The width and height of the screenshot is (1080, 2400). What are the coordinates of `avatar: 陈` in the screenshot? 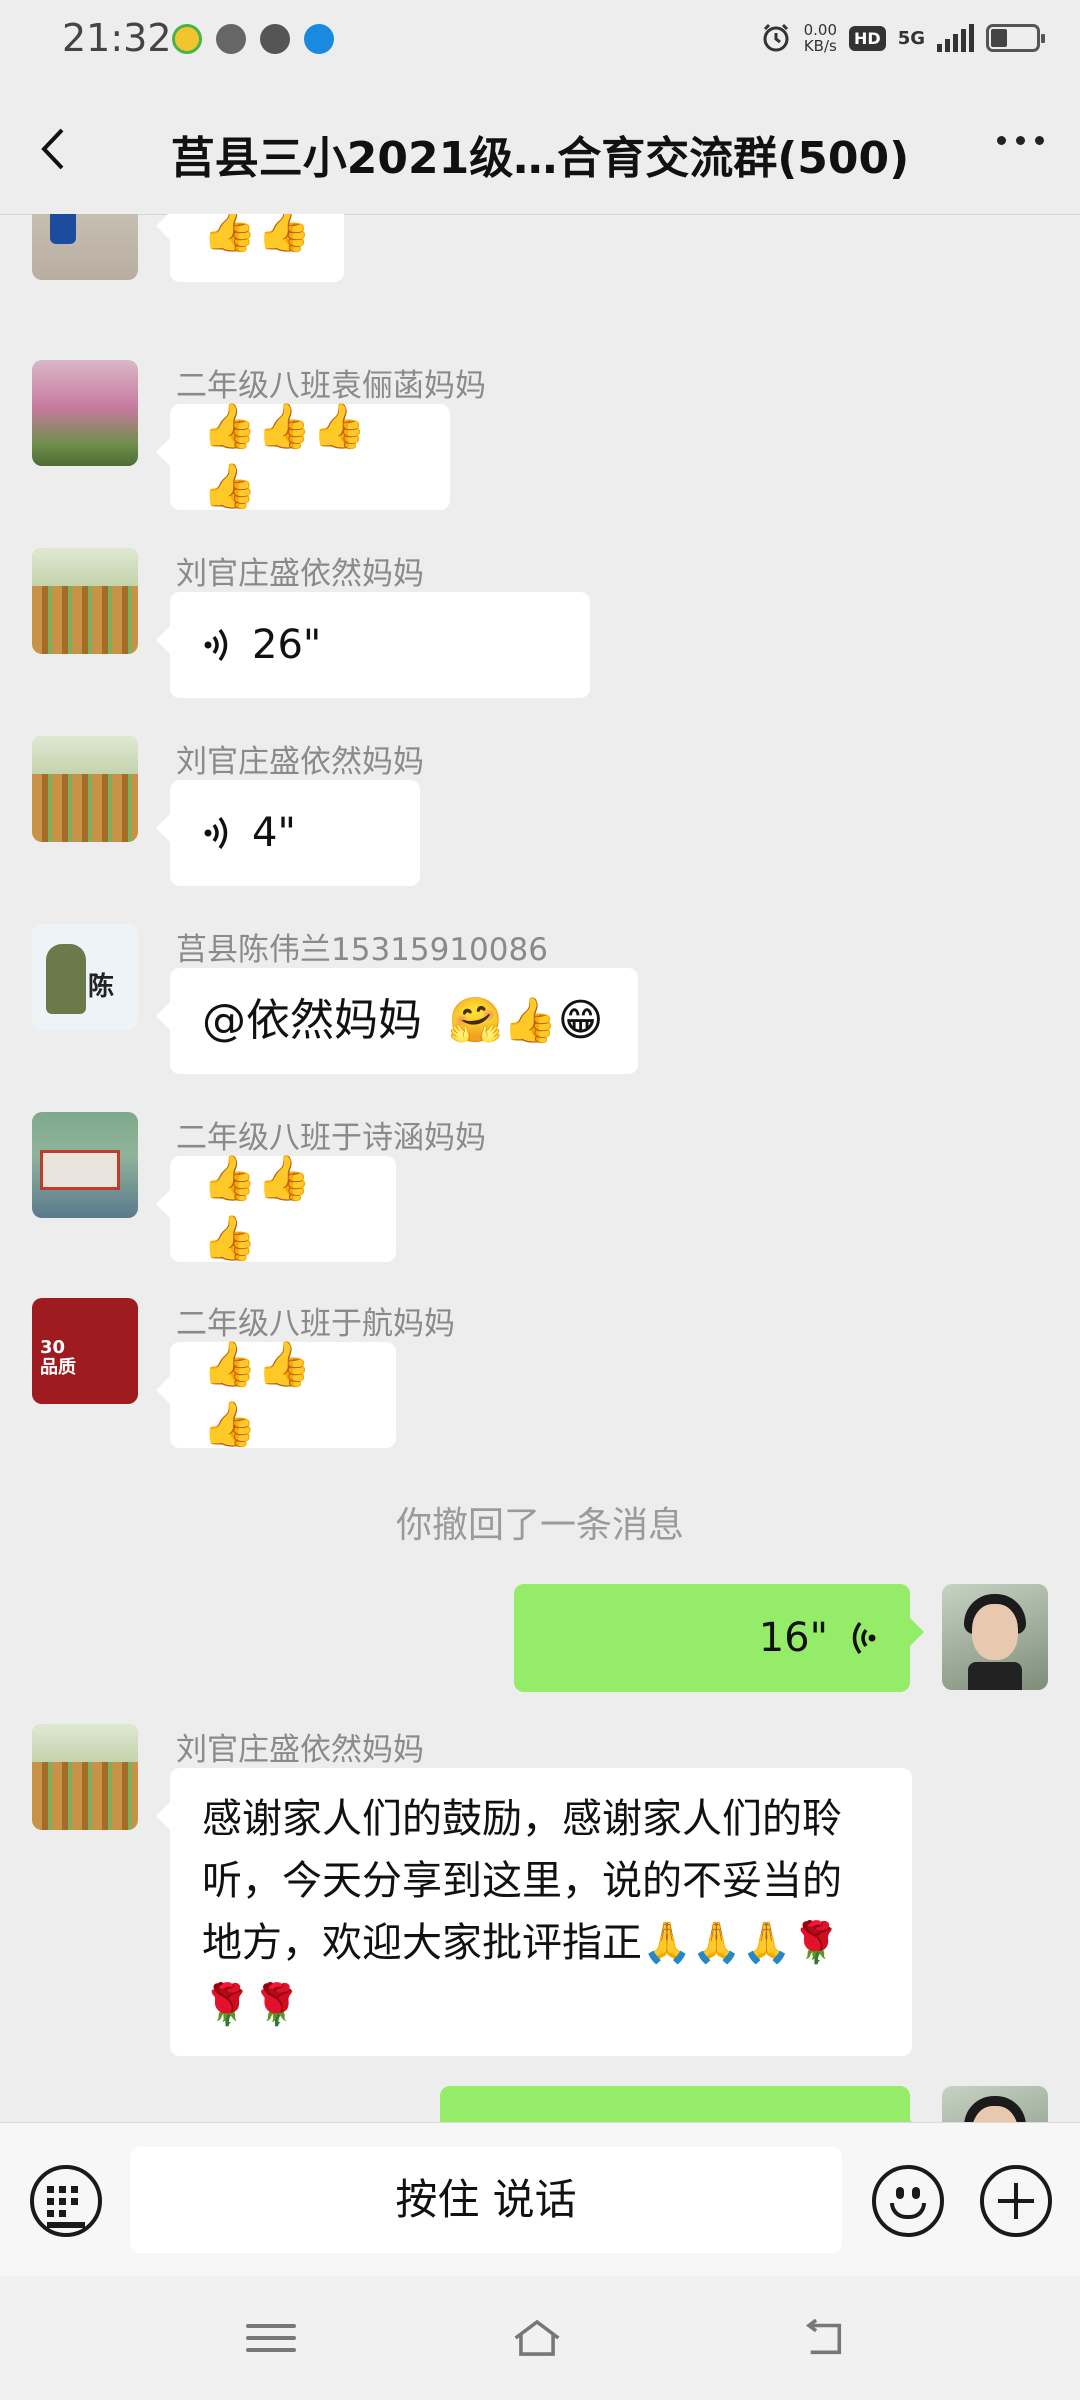 It's located at (85, 977).